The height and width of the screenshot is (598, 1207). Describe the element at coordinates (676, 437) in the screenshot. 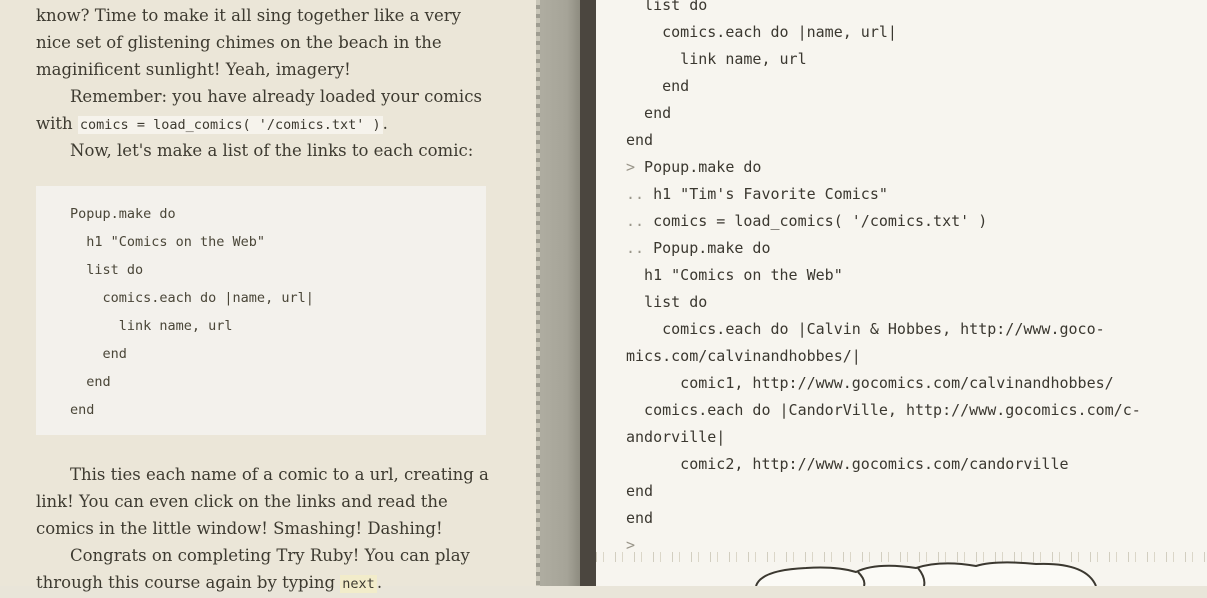

I see `console-line: andorville|` at that location.